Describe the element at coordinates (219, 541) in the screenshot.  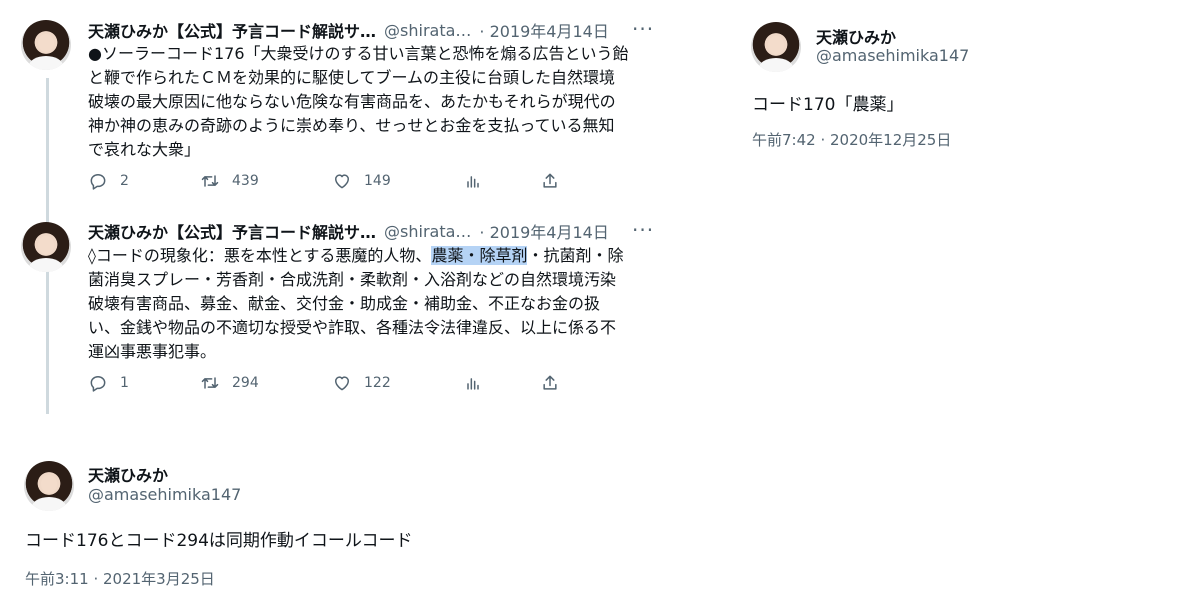
I see `post-text: コード176とコード294は同期作動イコールコード` at that location.